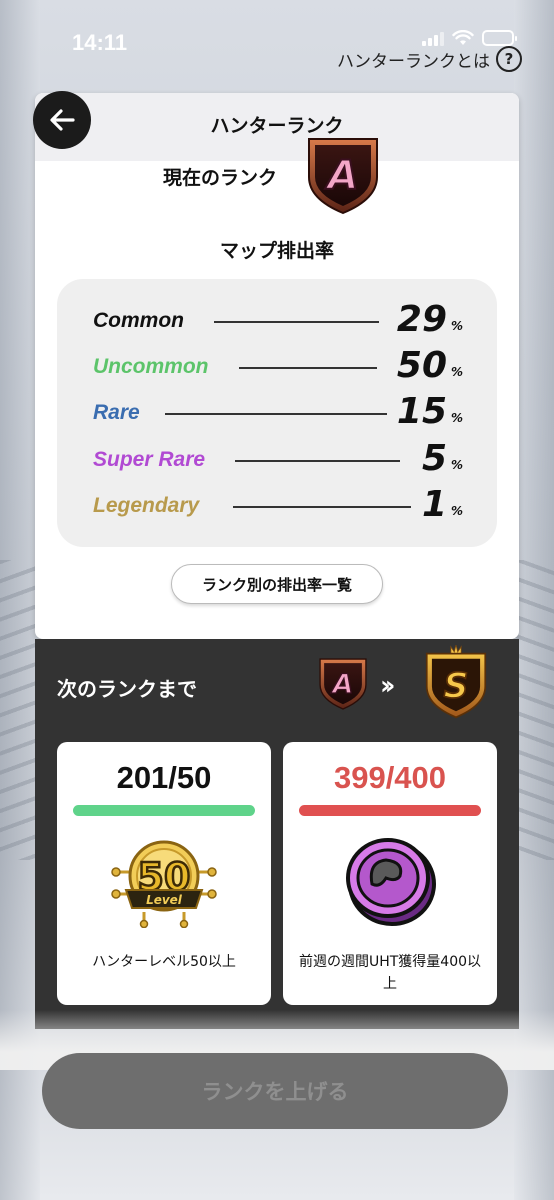 The height and width of the screenshot is (1200, 554). I want to click on rate-row-legendary: Legendary 1 %, so click(278, 505).